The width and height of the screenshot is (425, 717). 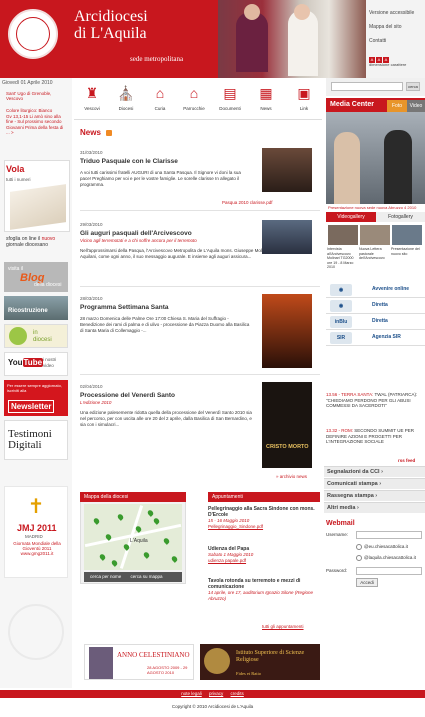 What do you see at coordinates (304, 93) in the screenshot?
I see `link-icon: ▣` at bounding box center [304, 93].